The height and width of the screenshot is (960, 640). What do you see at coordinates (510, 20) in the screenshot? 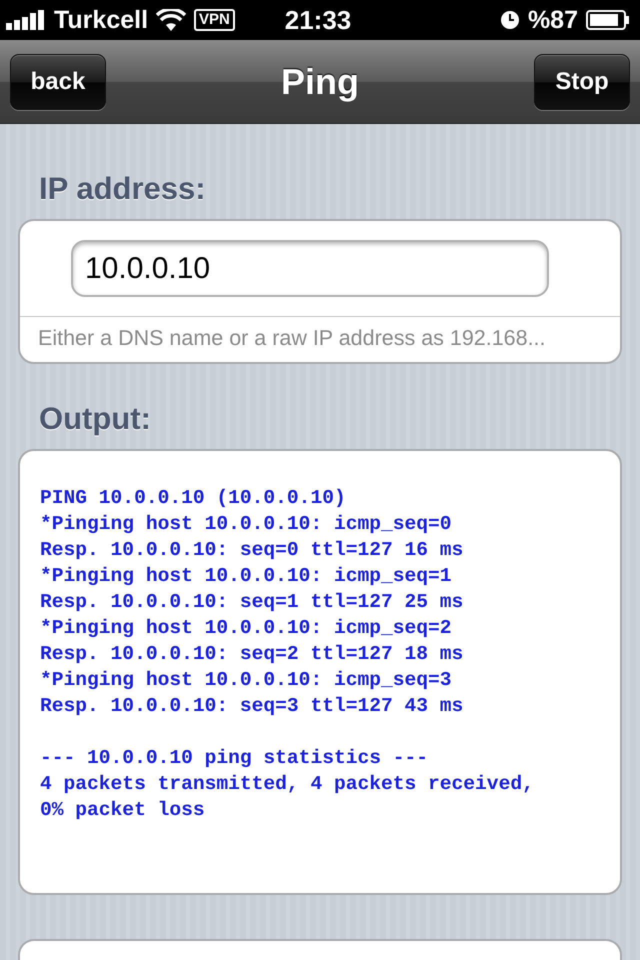
I see `clock-icon` at bounding box center [510, 20].